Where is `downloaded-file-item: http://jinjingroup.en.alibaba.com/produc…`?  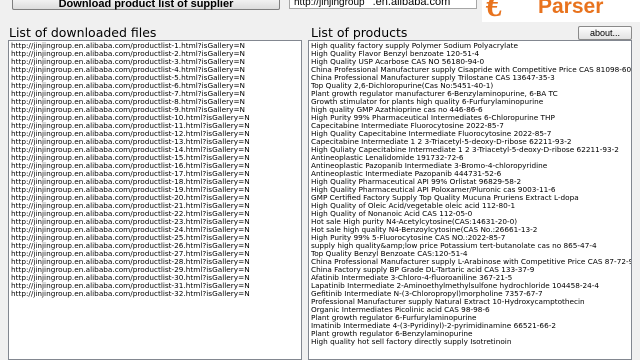 downloaded-file-item: http://jinjingroup.en.alibaba.com/produc… is located at coordinates (156, 294).